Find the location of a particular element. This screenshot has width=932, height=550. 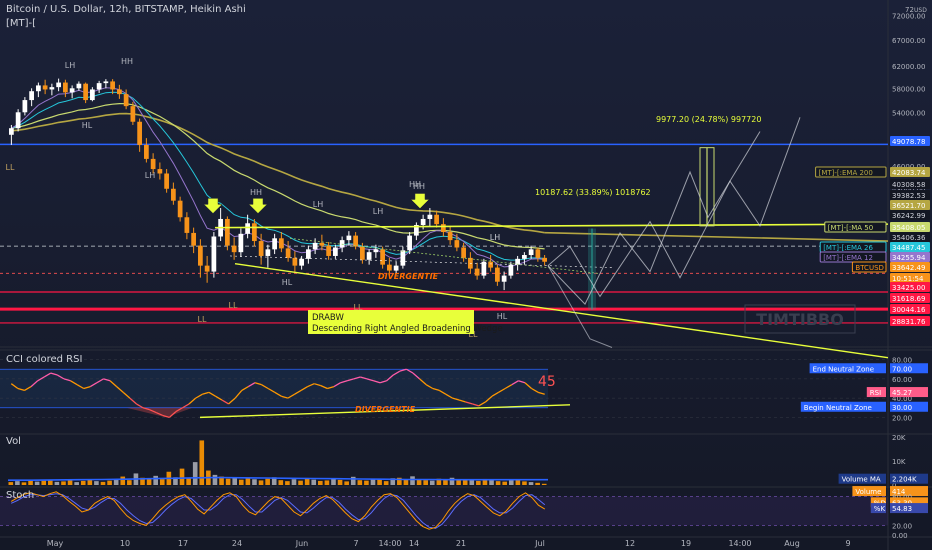

divergence-label-rsi: DIVERGENTIE is located at coordinates (385, 409).